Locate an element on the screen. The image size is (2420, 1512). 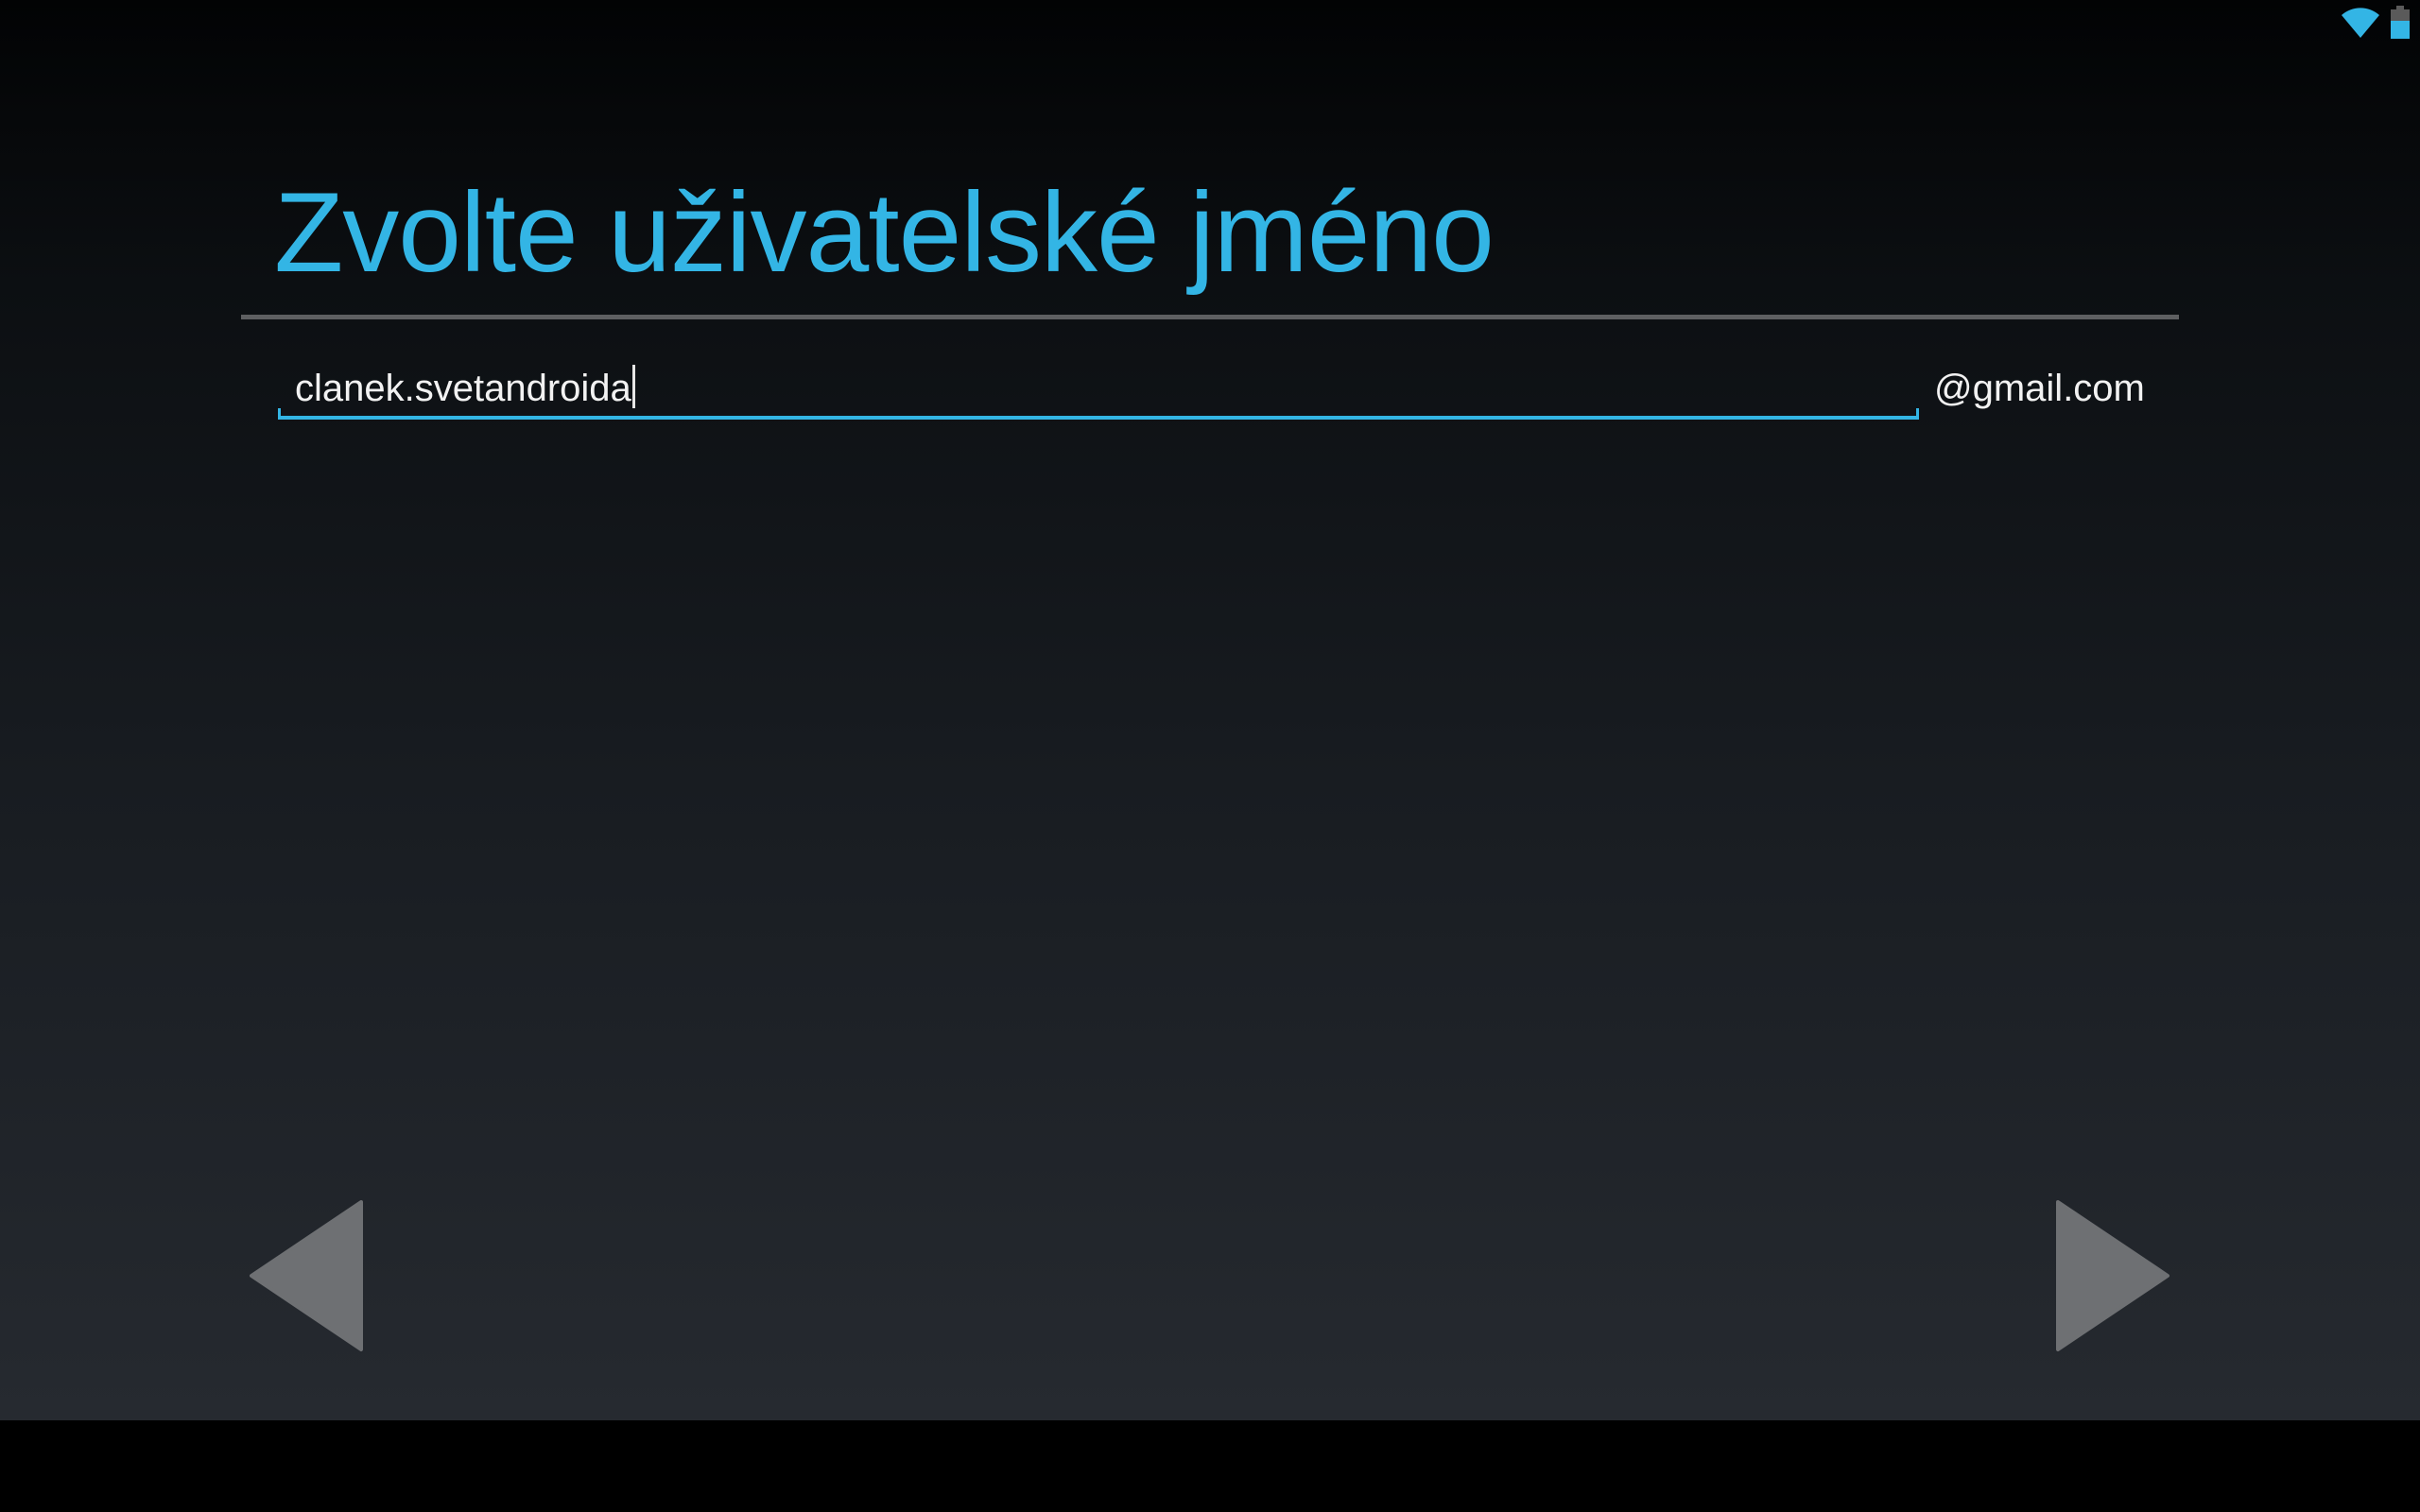
next-arrow-icon is located at coordinates (2112, 1275).